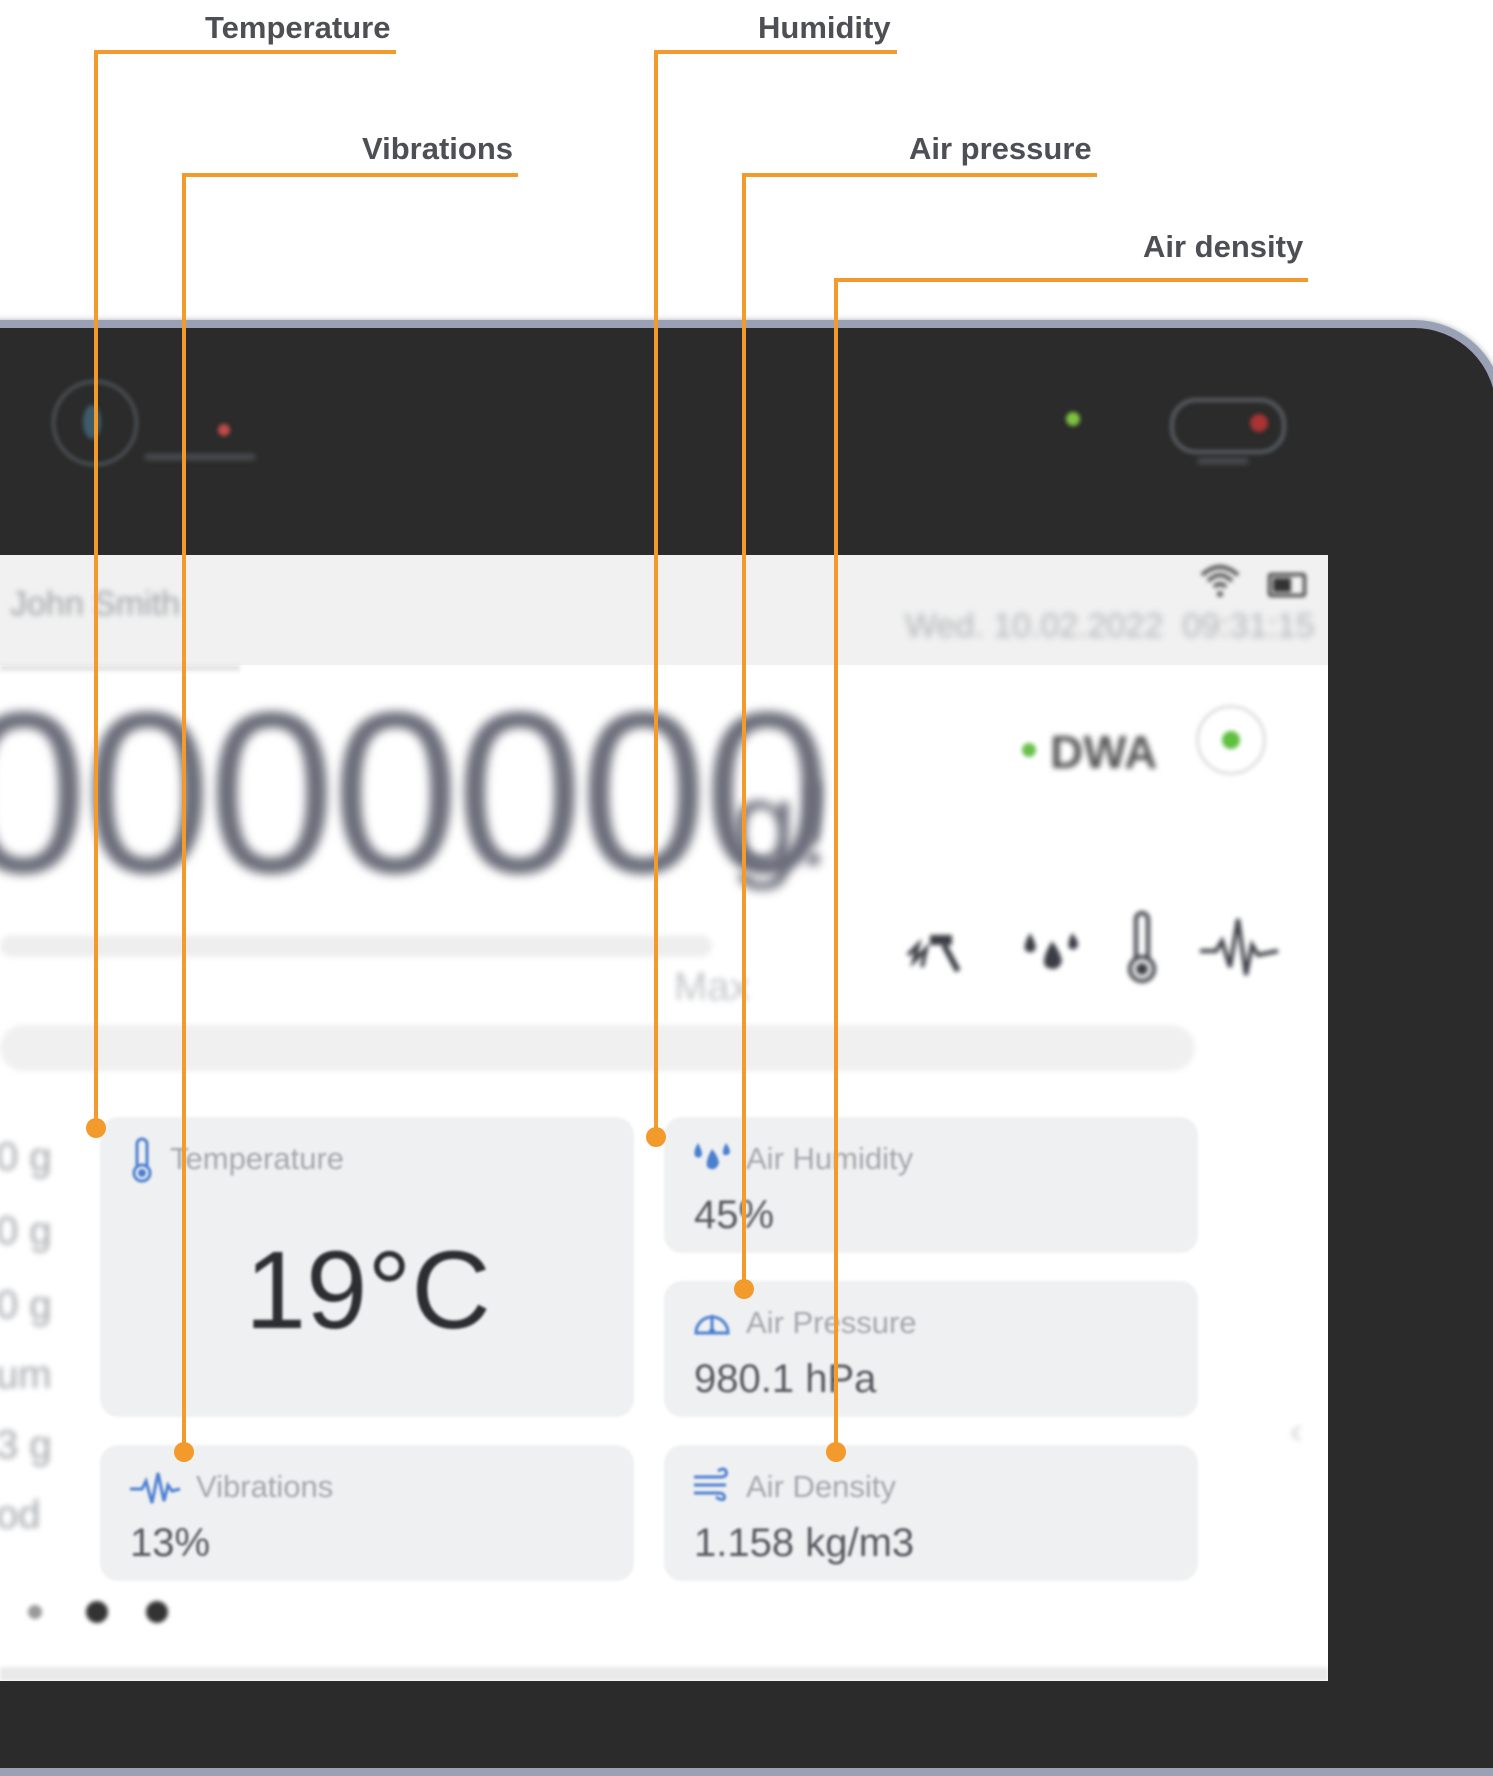  Describe the element at coordinates (241, 594) in the screenshot. I see `temperature-callout-line` at that location.